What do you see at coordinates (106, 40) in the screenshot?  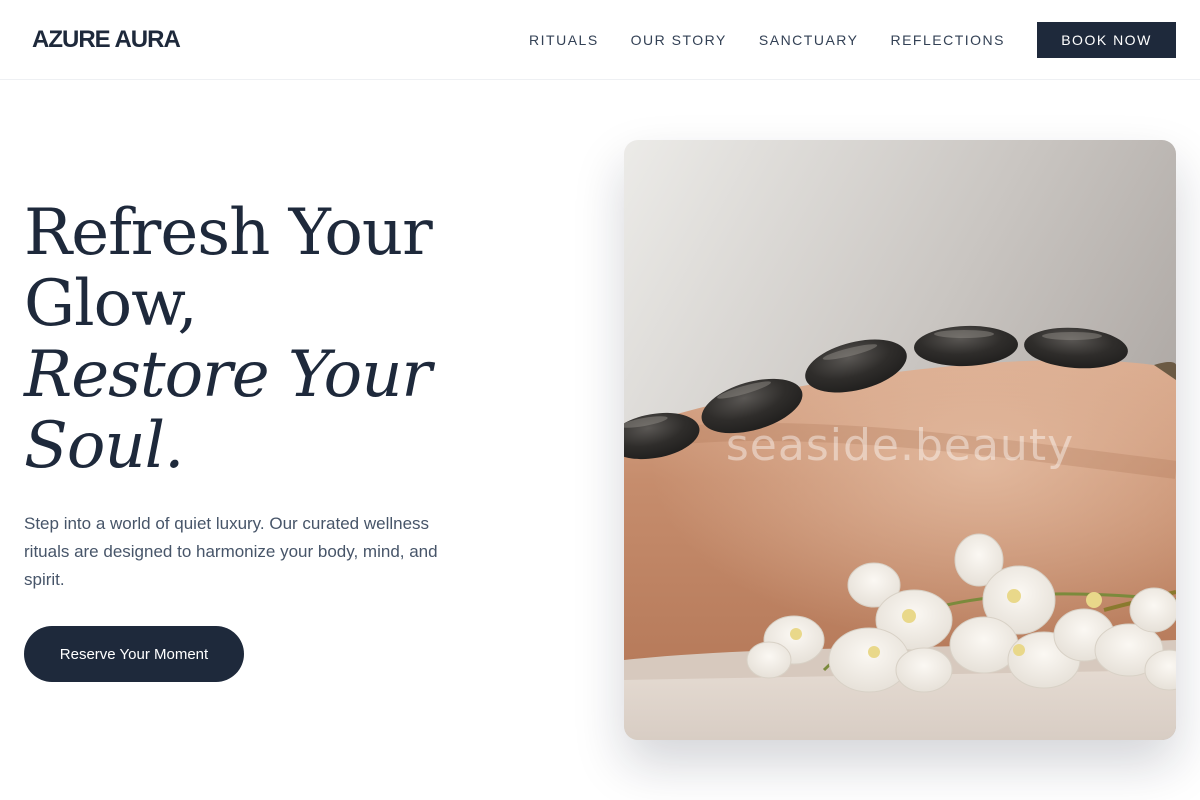 I see `brand-logo: AZURE AURA` at bounding box center [106, 40].